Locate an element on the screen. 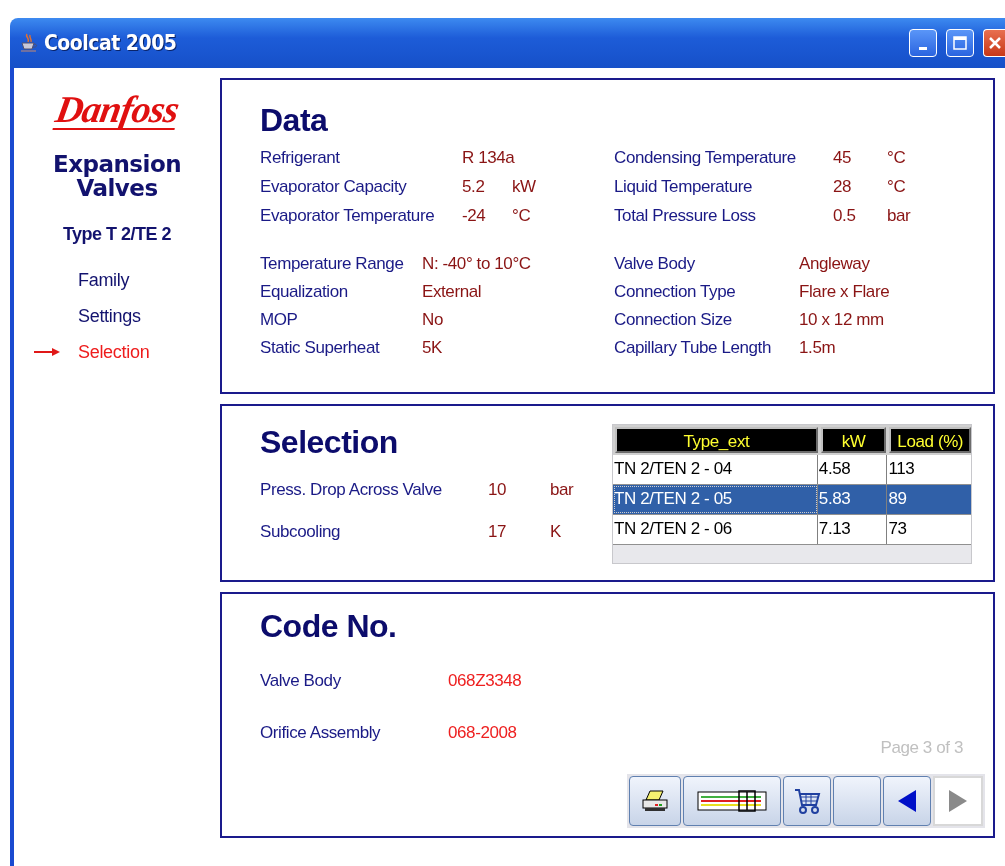  gauge-icon is located at coordinates (732, 801).